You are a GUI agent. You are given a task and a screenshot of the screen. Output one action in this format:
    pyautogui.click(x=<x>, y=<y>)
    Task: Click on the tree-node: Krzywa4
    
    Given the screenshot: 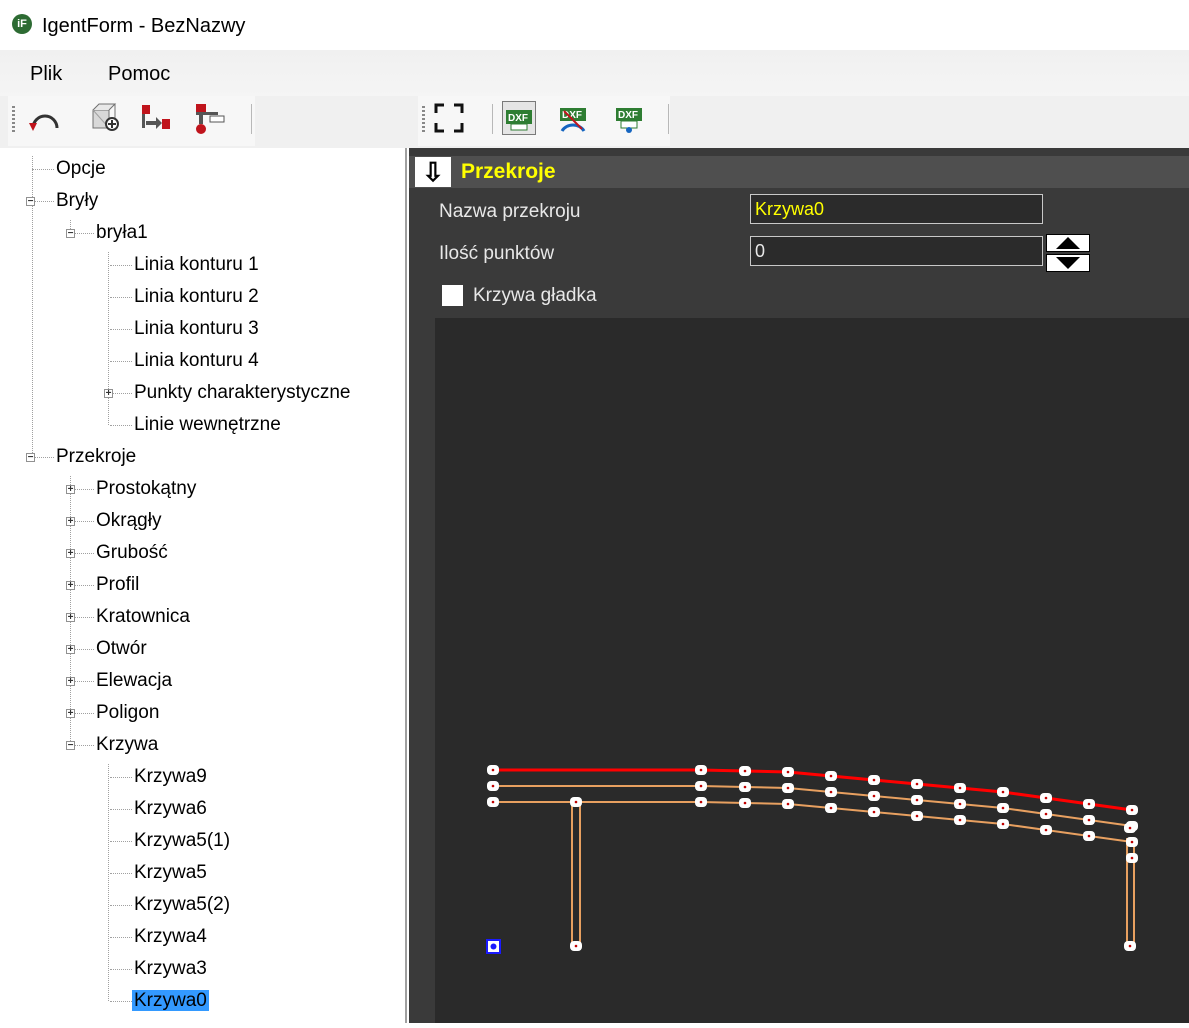 What is the action you would take?
    pyautogui.click(x=170, y=937)
    